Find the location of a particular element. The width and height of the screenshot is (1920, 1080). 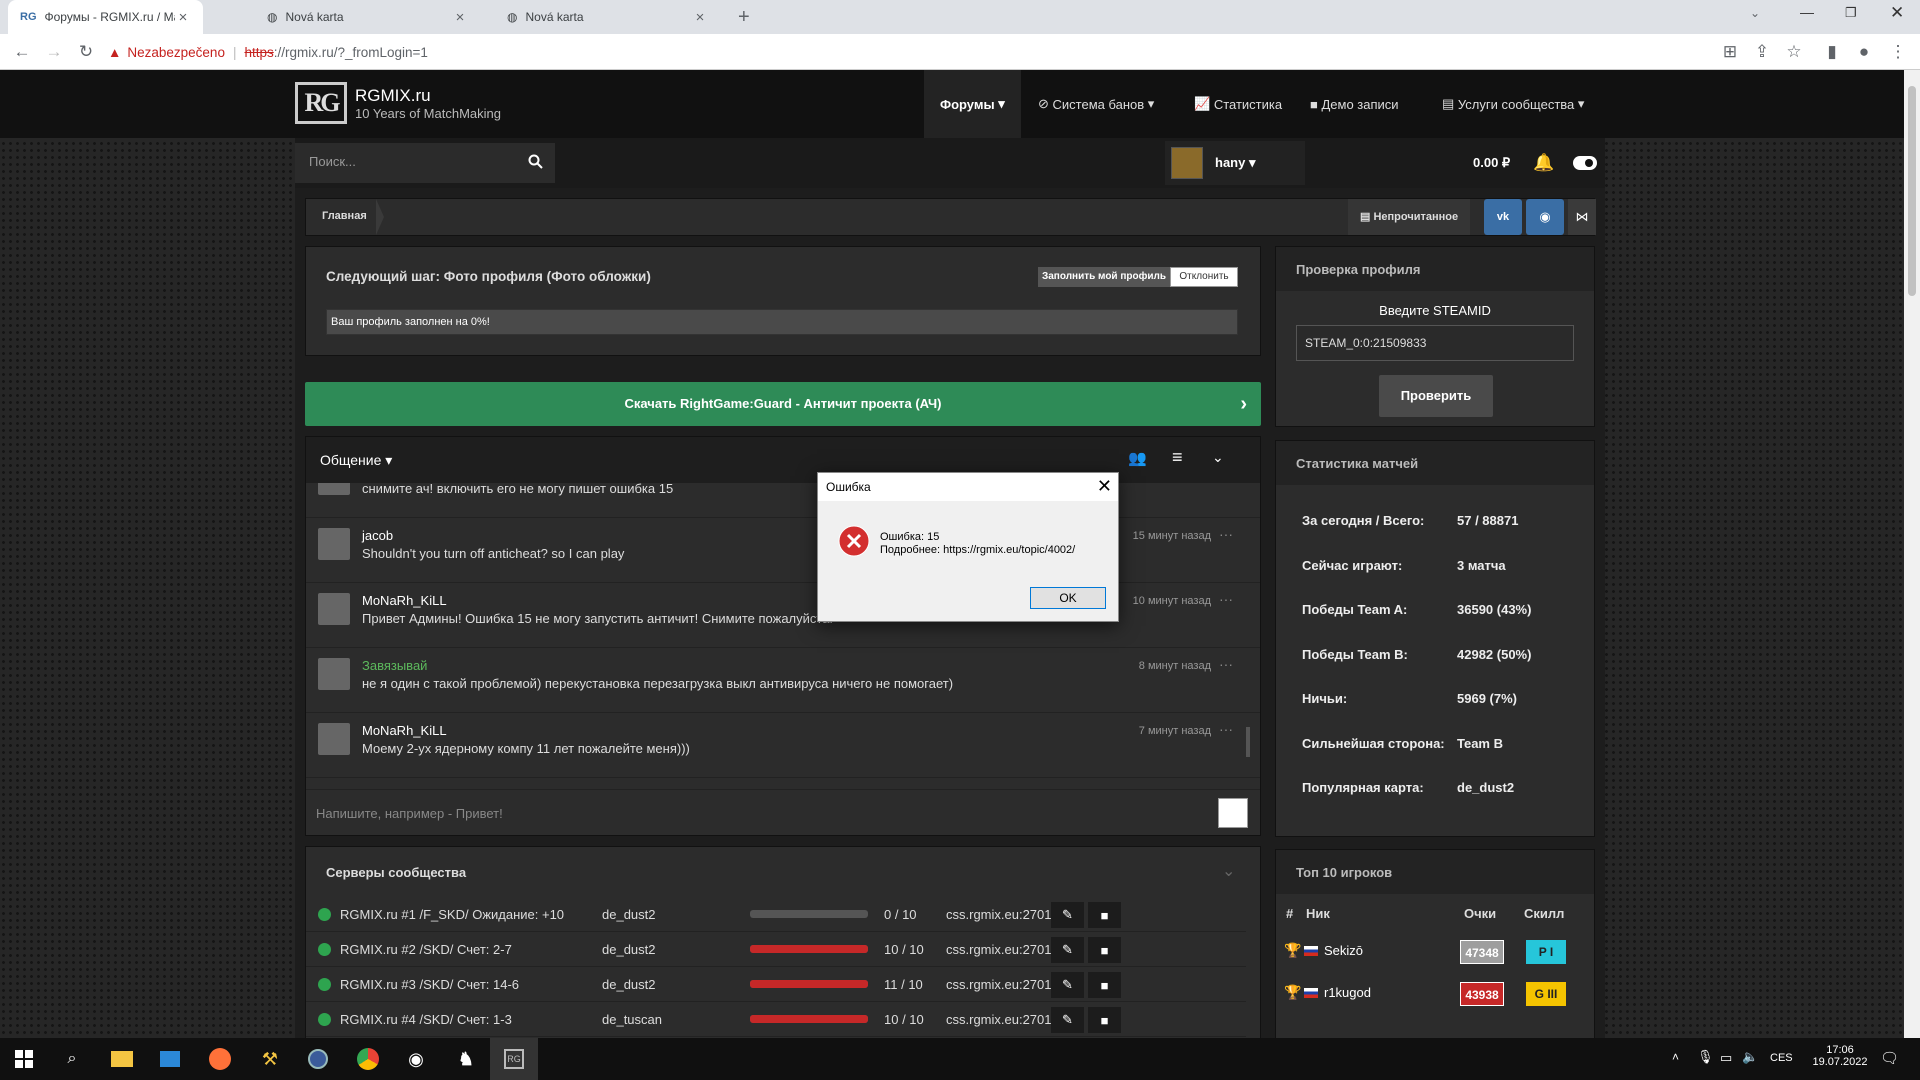

server-address: css.rgmix.eu:27018 is located at coordinates (1002, 1019).